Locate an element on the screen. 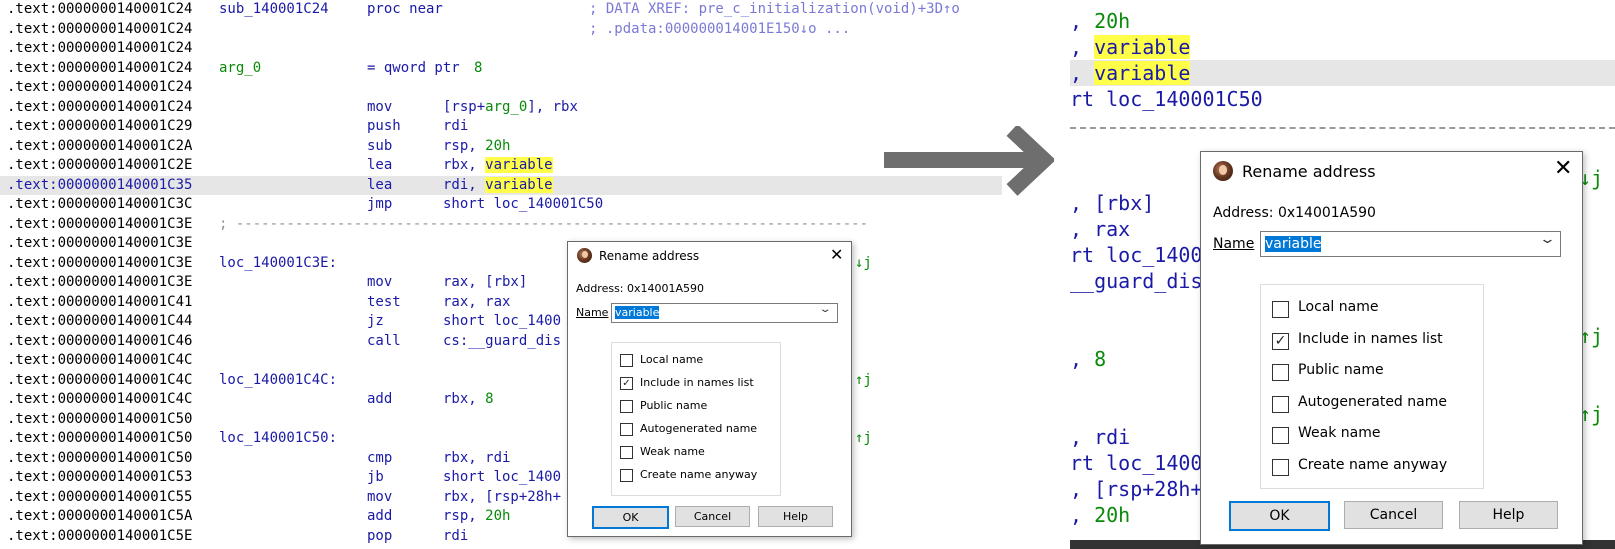 This screenshot has height=549, width=1615. address-text: .text:0000000140001C29 is located at coordinates (100, 126).